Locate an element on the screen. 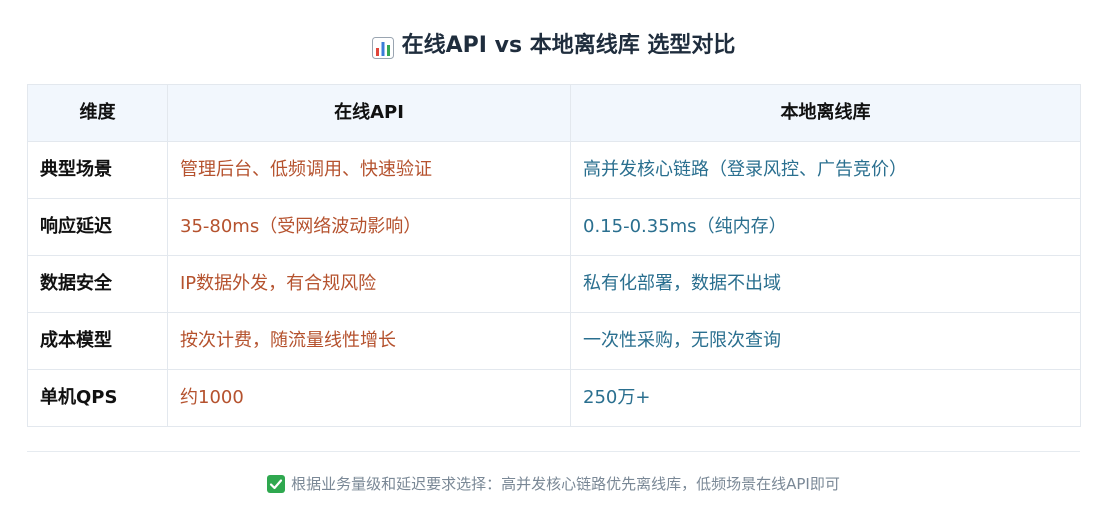  page-title-text: 在线API vs 本地离线库 选型对比 is located at coordinates (568, 45).